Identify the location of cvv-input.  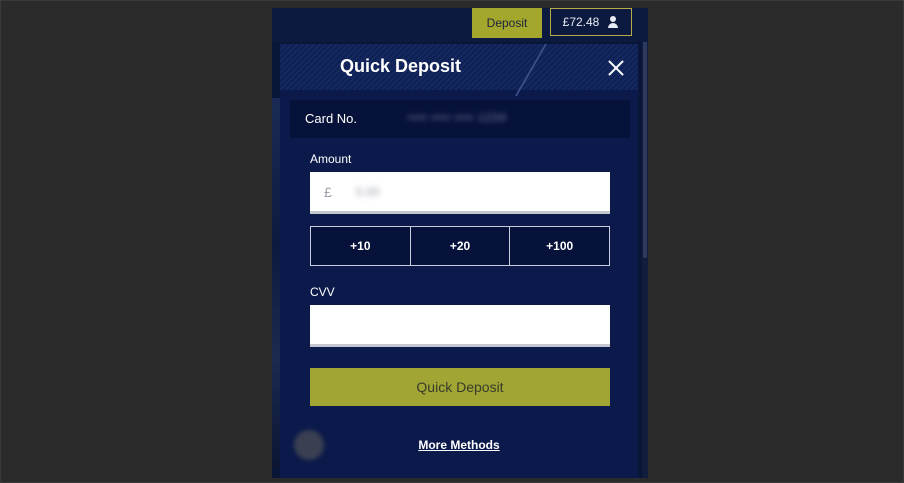
(460, 326).